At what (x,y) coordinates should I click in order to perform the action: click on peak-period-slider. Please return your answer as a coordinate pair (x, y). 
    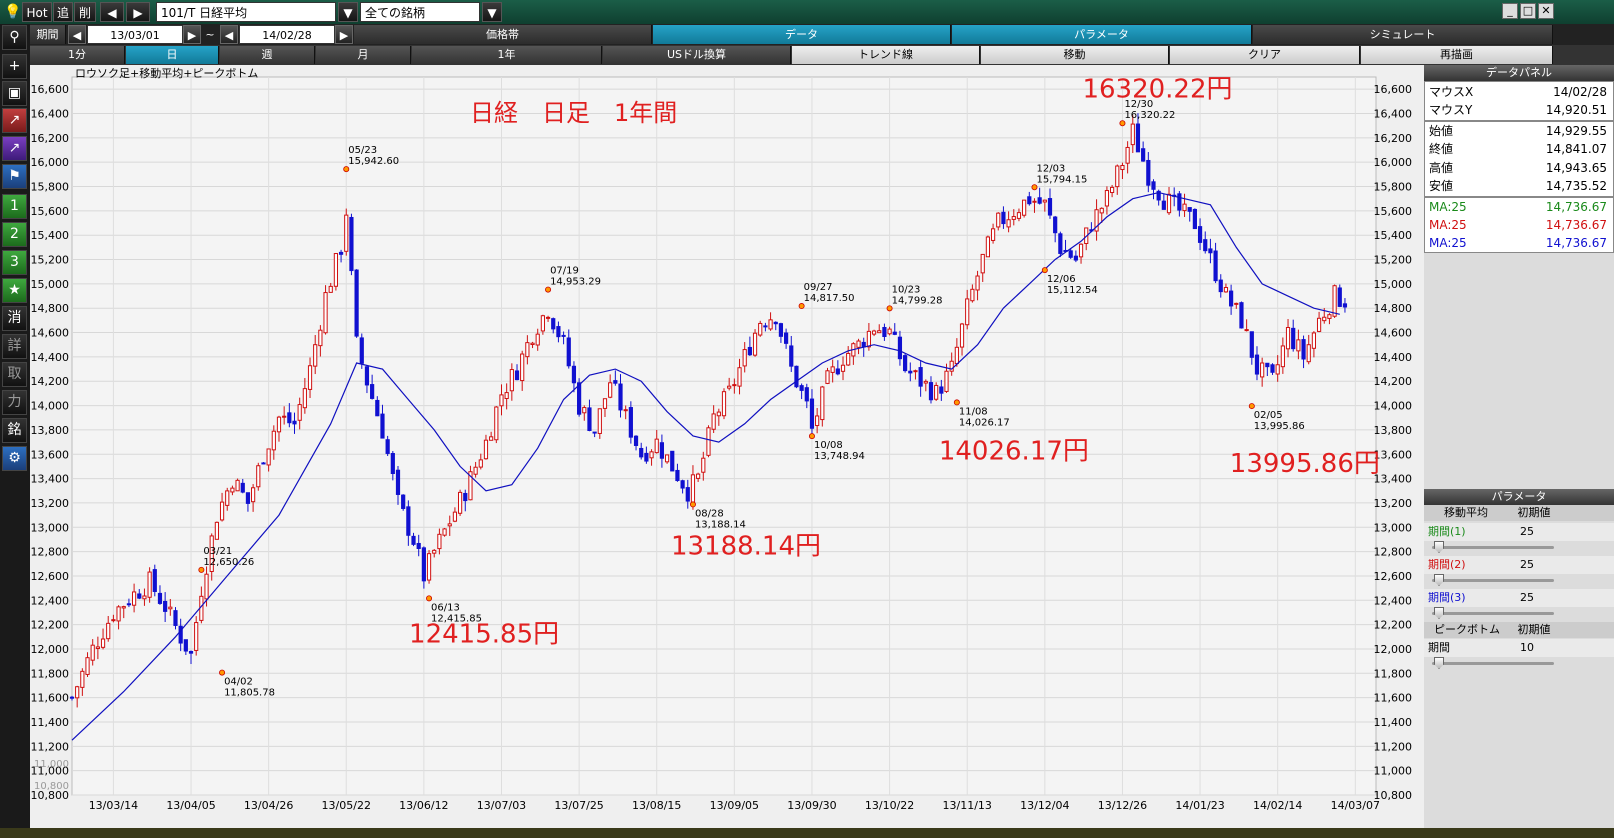
    Looking at the image, I should click on (1493, 663).